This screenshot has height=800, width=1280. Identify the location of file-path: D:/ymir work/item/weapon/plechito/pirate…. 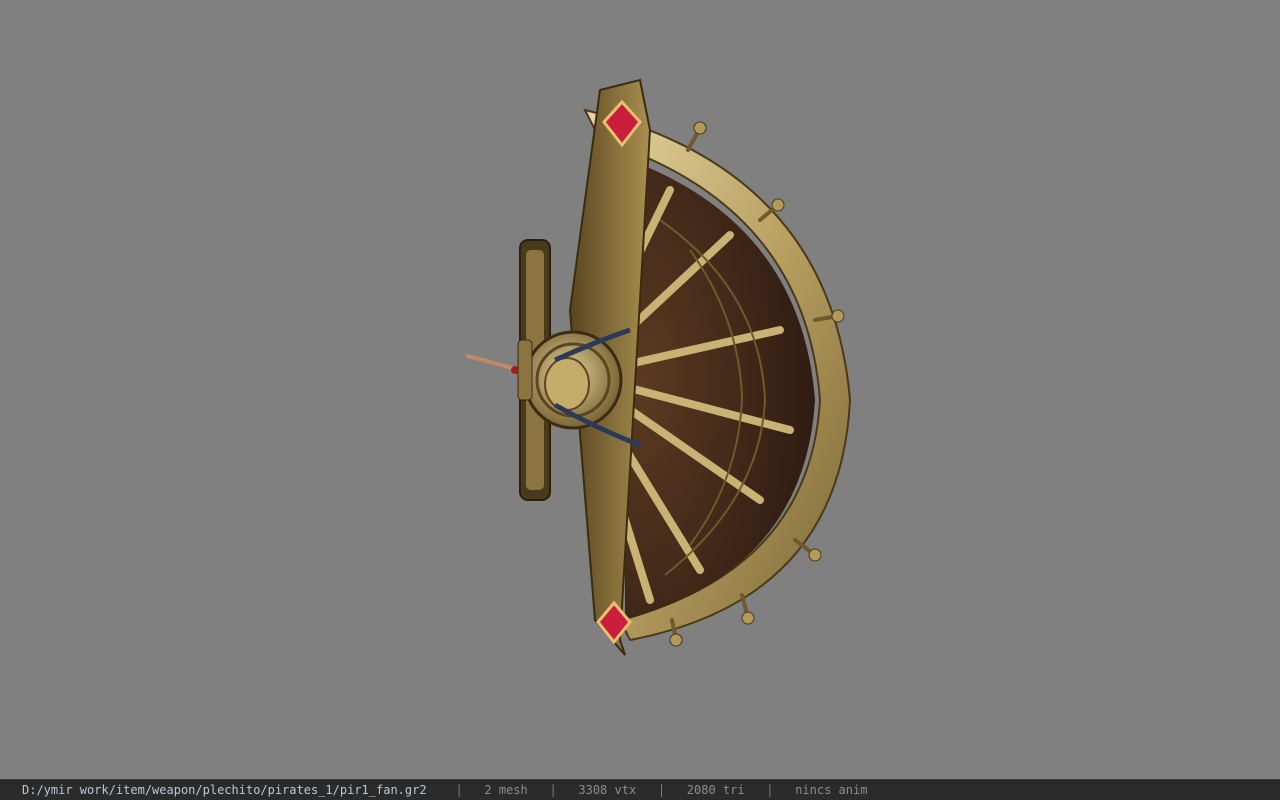
(224, 790).